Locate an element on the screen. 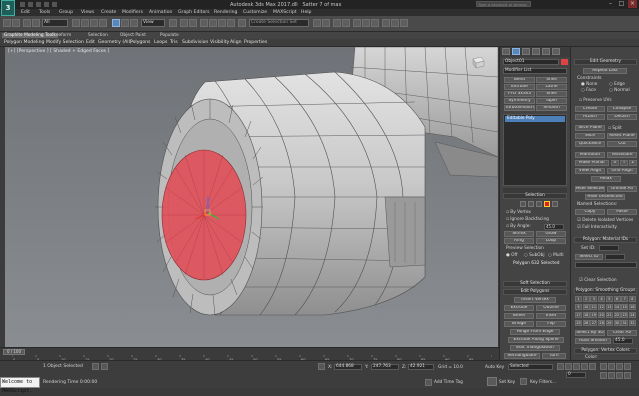 Image resolution: width=639 pixels, height=396 pixels. menu-help: Help is located at coordinates (306, 12).